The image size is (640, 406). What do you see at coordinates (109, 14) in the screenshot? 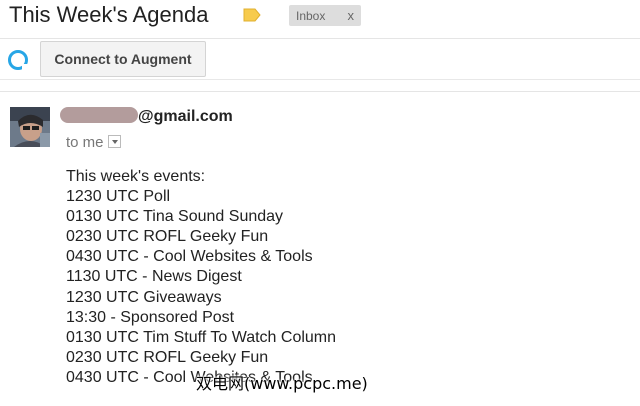
I see `email-subject: This Week's Agenda` at bounding box center [109, 14].